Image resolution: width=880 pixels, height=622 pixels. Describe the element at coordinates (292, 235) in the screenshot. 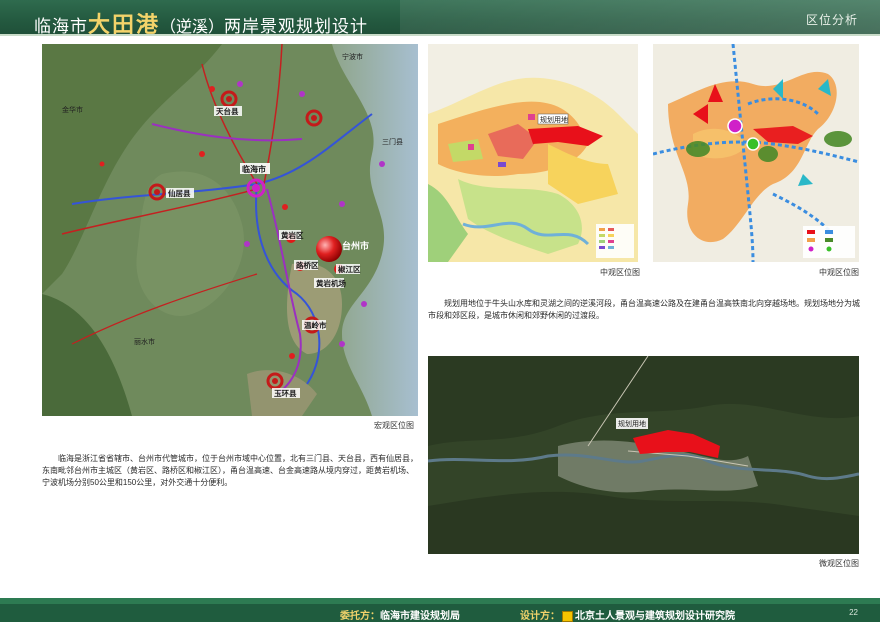

I see `label-huangyan: 黄岩区` at that location.